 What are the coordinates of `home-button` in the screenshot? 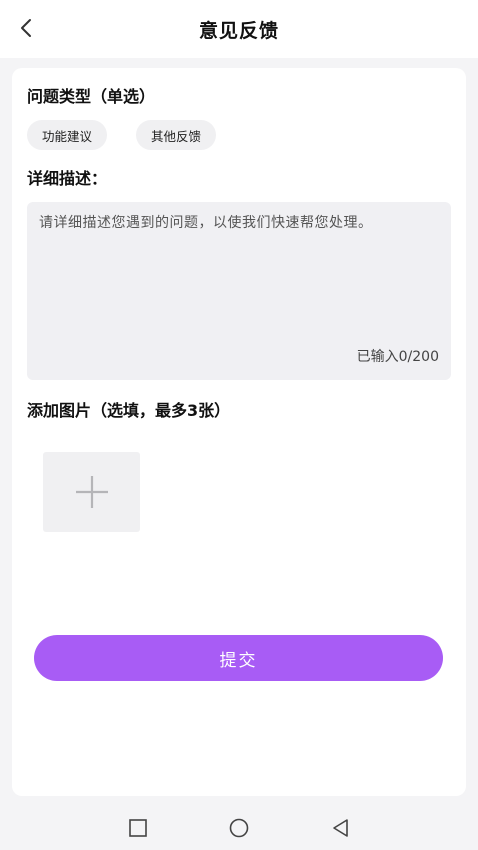 It's located at (239, 828).